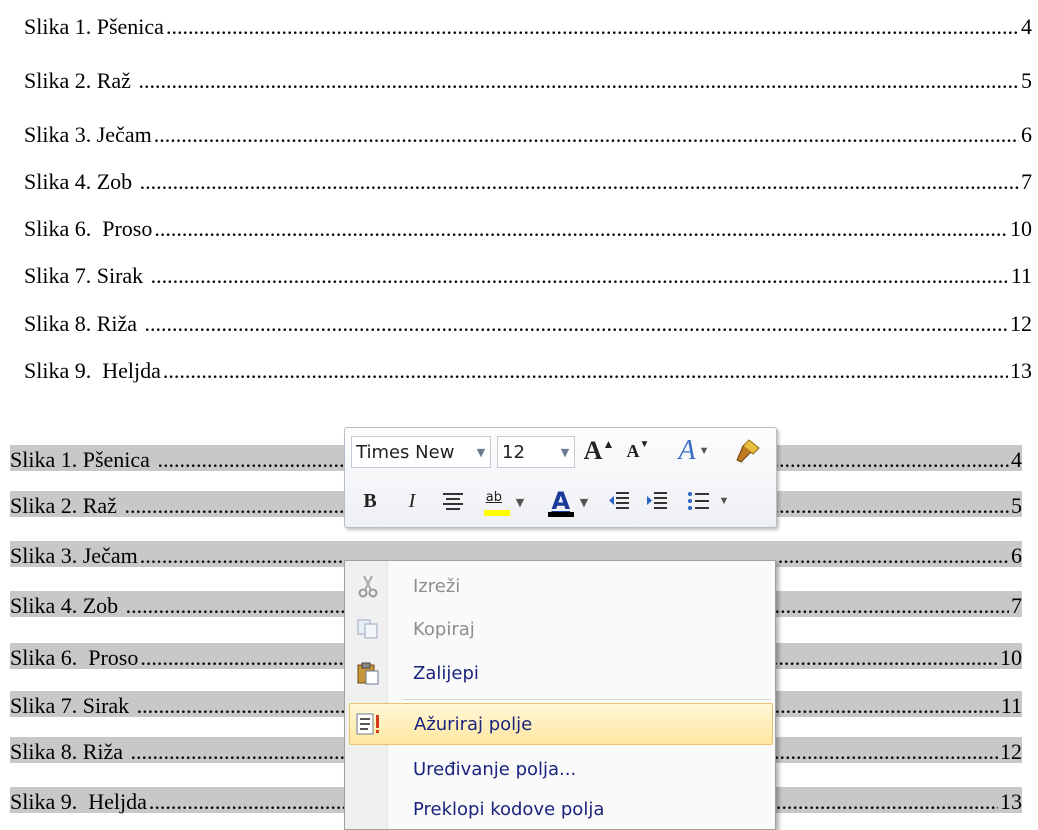 This screenshot has width=1038, height=830. Describe the element at coordinates (560, 629) in the screenshot. I see `menu-item-copy: Kopiraj` at that location.